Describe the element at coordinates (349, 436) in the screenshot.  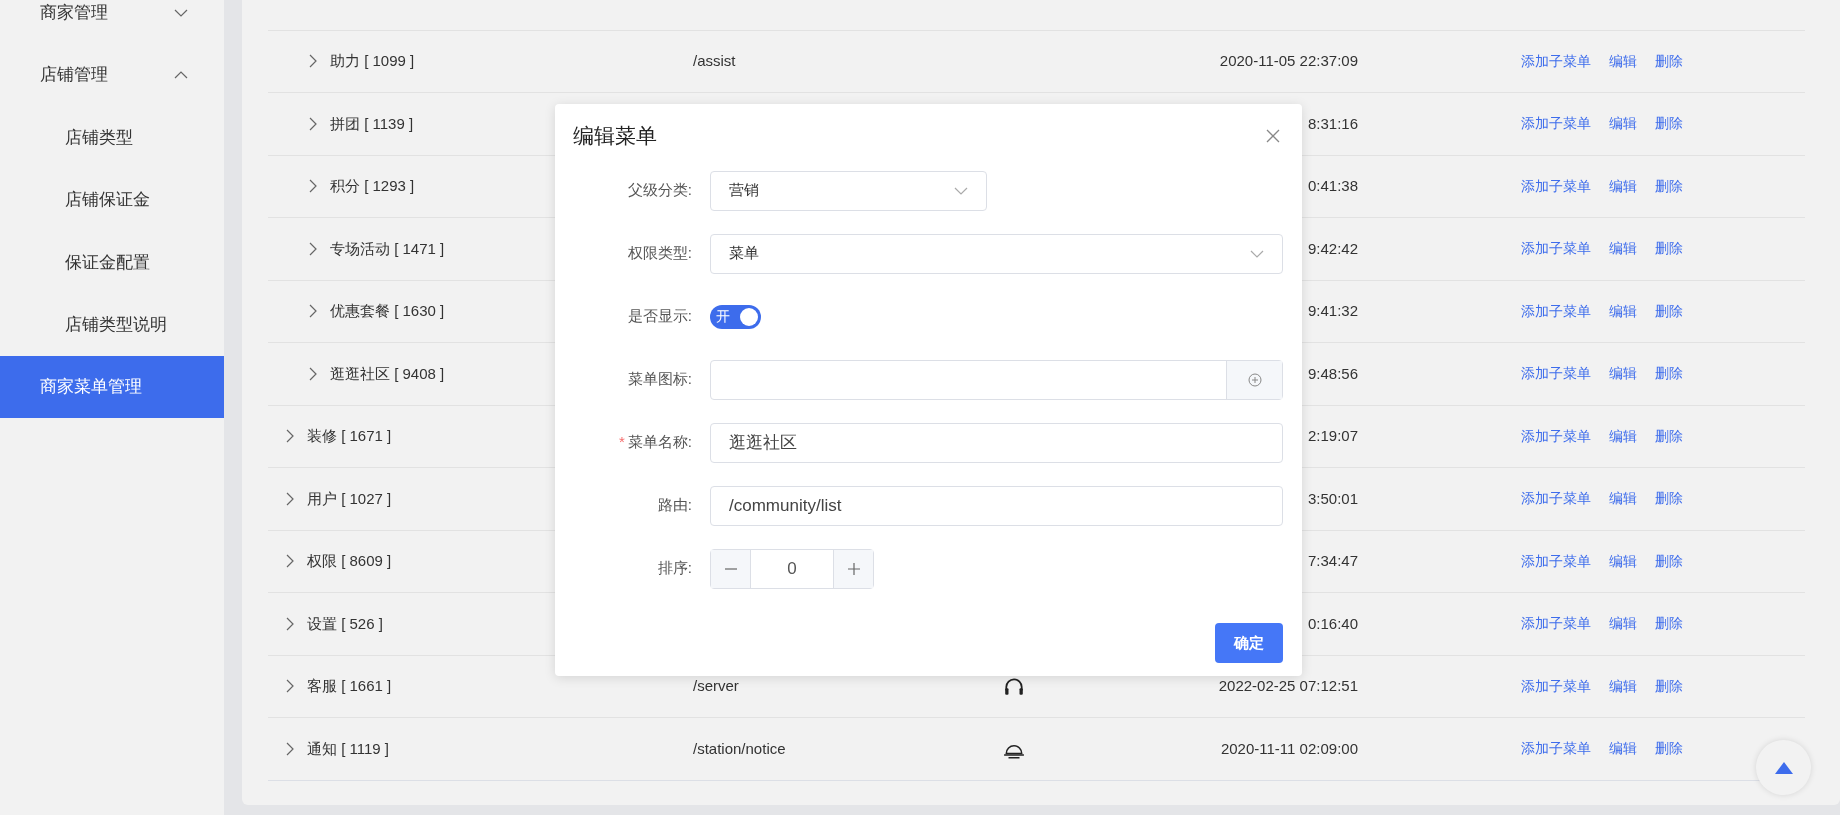
I see `menu-name: 装修 [ 1671 ]` at that location.